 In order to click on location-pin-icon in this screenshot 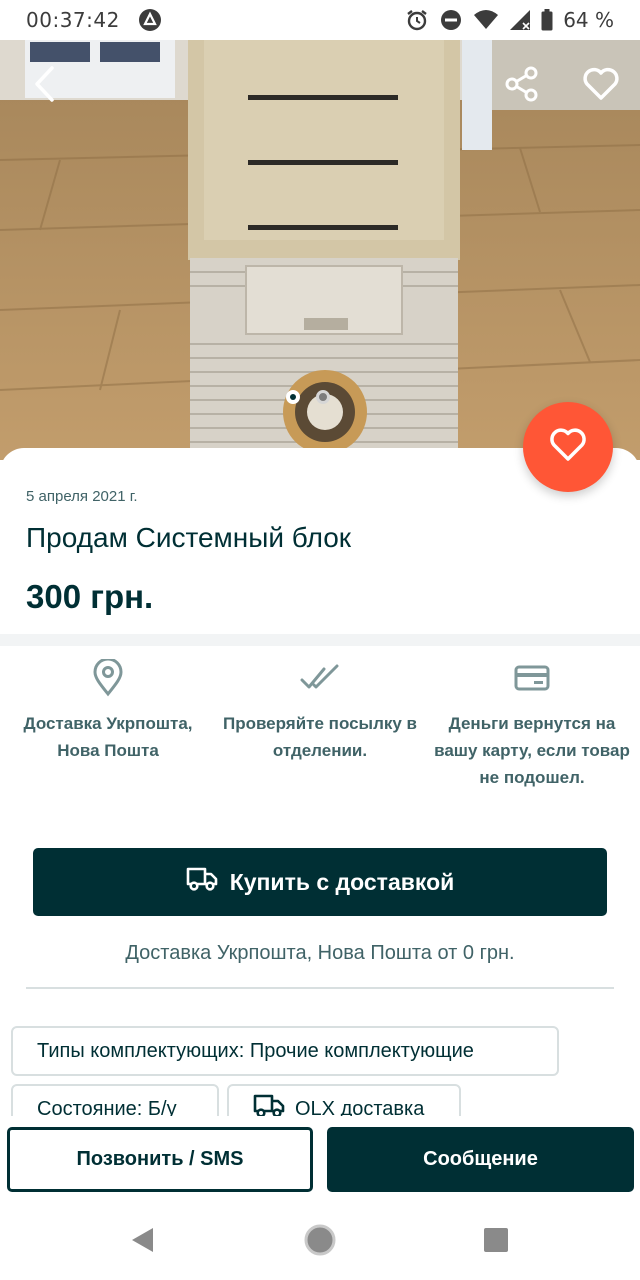, I will do `click(108, 679)`.